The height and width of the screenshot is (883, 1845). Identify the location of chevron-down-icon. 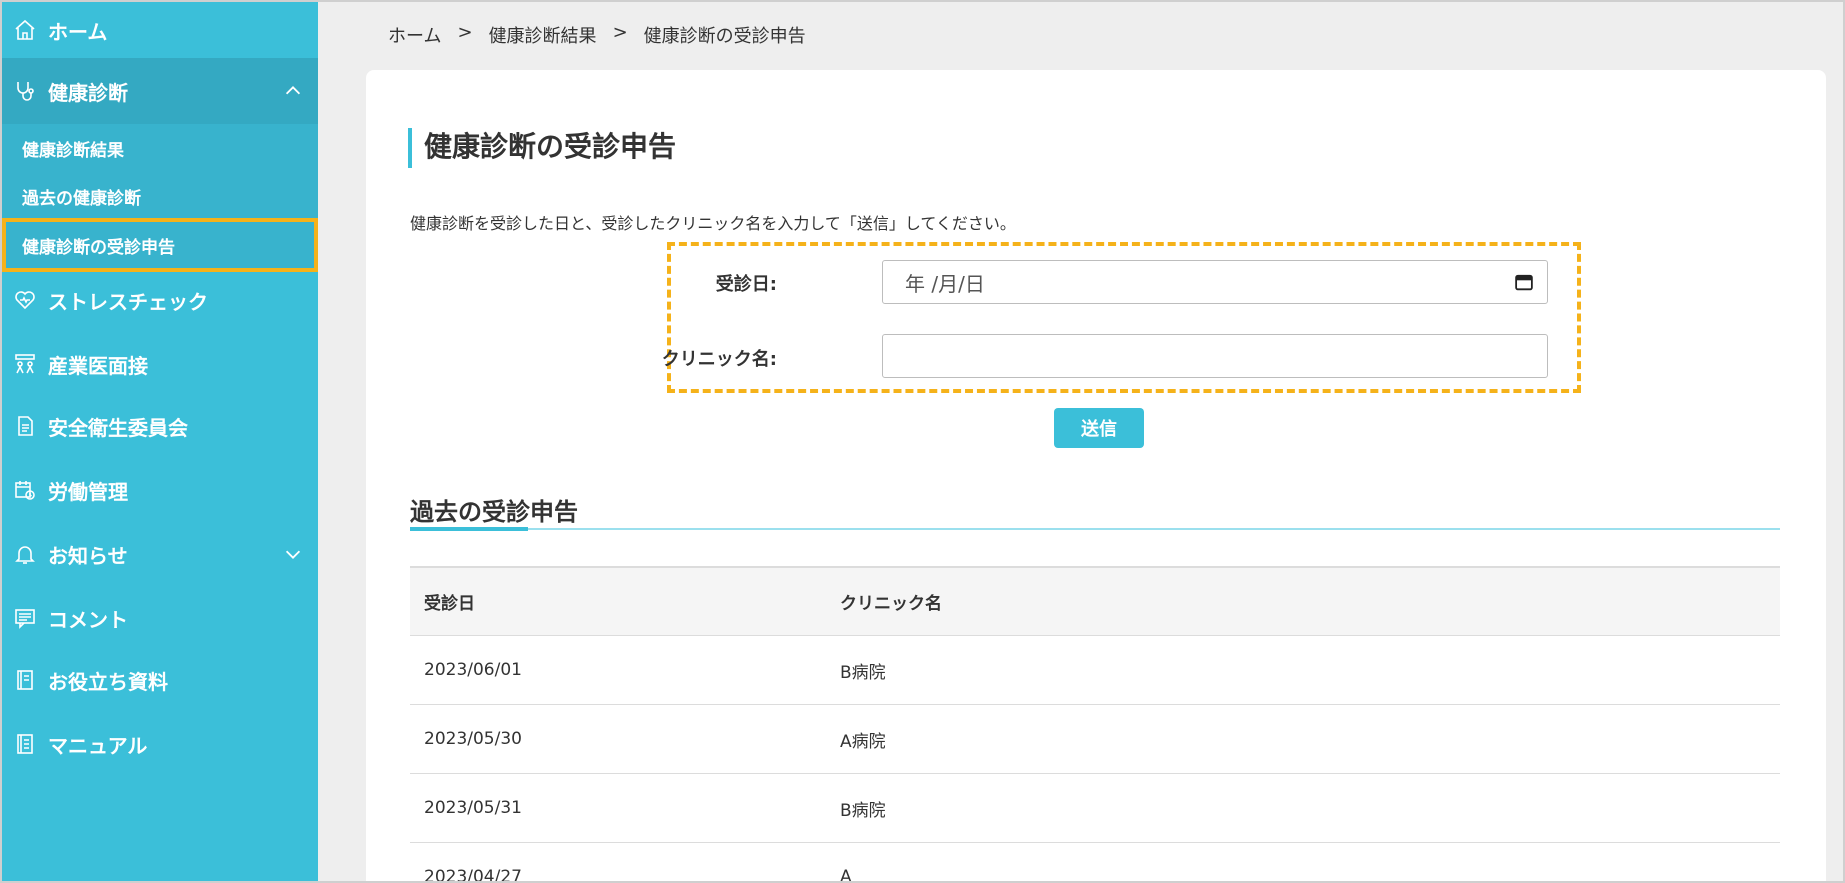
(293, 554).